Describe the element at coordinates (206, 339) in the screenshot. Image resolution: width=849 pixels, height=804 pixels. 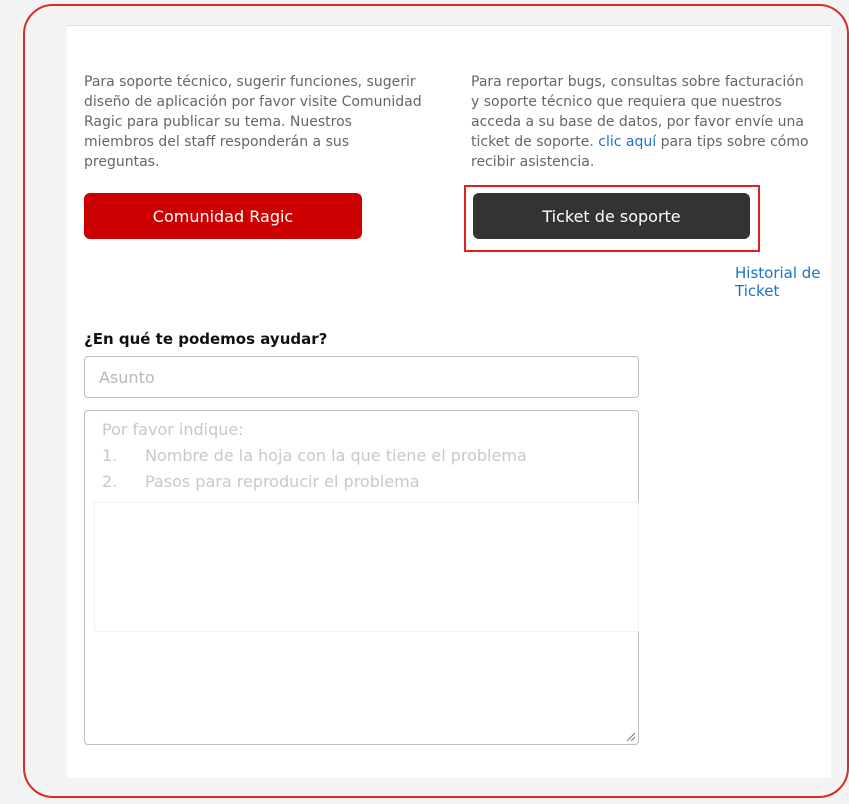
I see `help-form-title: ¿En qué te podemos ayudar?` at that location.